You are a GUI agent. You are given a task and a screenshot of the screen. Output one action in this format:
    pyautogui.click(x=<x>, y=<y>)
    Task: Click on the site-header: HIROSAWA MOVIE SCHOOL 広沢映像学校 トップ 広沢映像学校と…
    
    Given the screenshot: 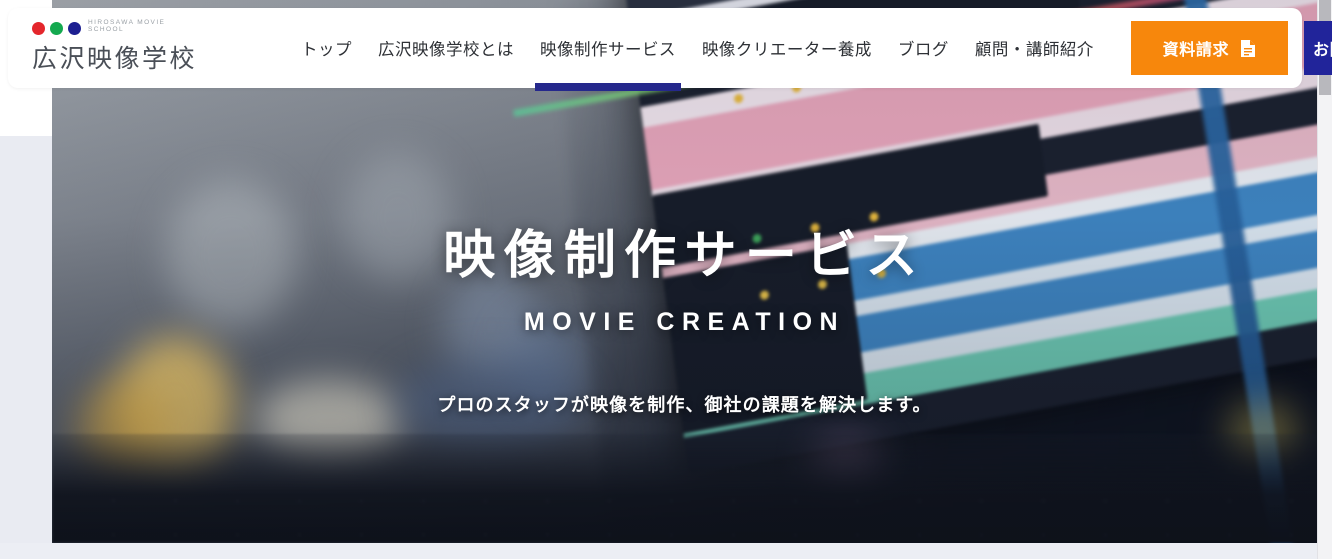 What is the action you would take?
    pyautogui.click(x=670, y=49)
    